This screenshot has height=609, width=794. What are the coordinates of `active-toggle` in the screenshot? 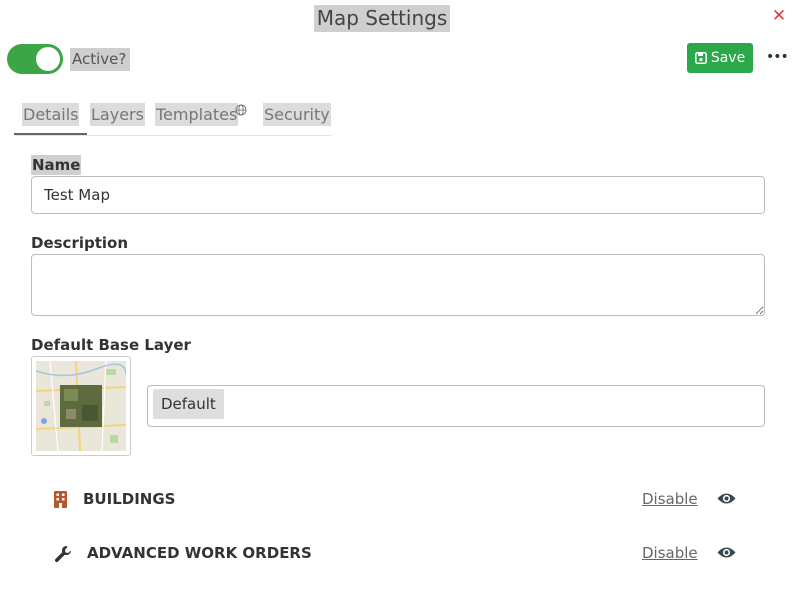 It's located at (35, 59).